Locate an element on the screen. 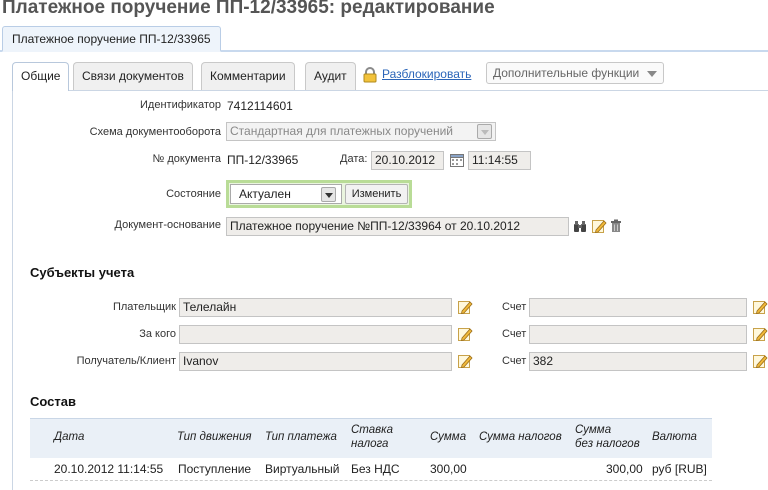 The image size is (768, 490). on-behalf-field is located at coordinates (315, 334).